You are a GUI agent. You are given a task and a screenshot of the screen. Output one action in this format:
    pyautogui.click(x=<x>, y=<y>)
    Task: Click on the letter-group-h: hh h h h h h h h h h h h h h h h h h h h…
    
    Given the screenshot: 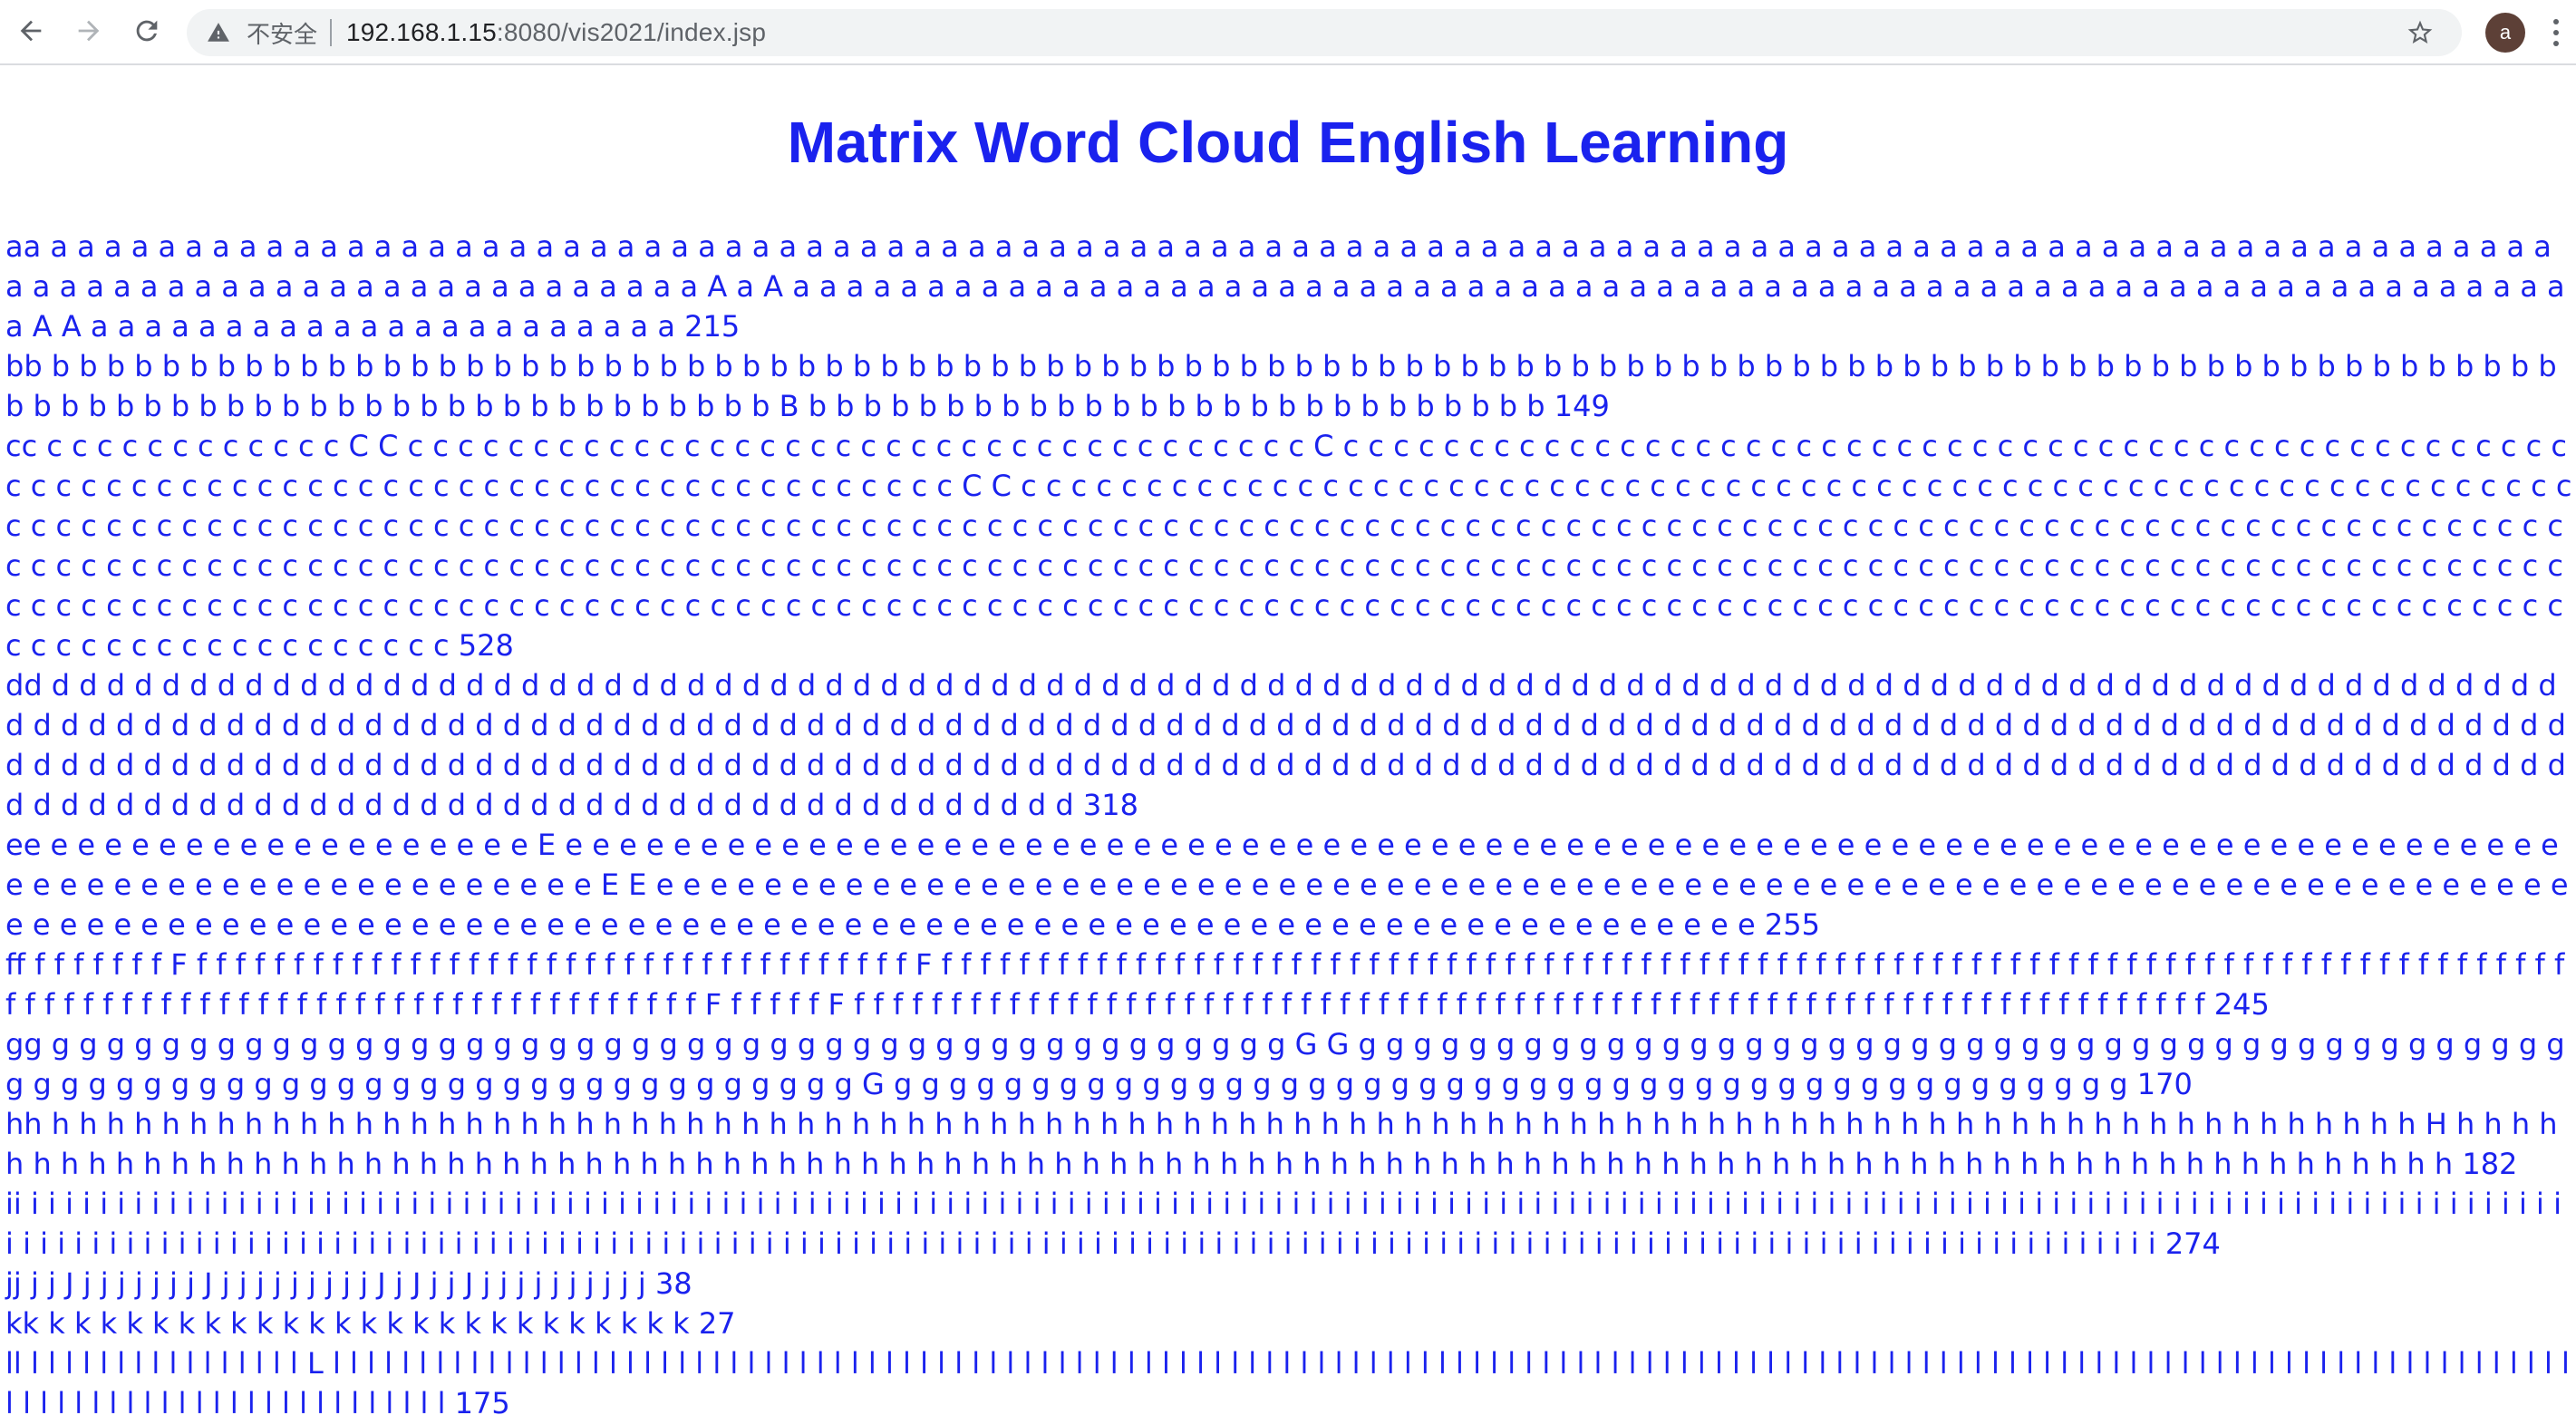 What is the action you would take?
    pyautogui.click(x=1290, y=1144)
    